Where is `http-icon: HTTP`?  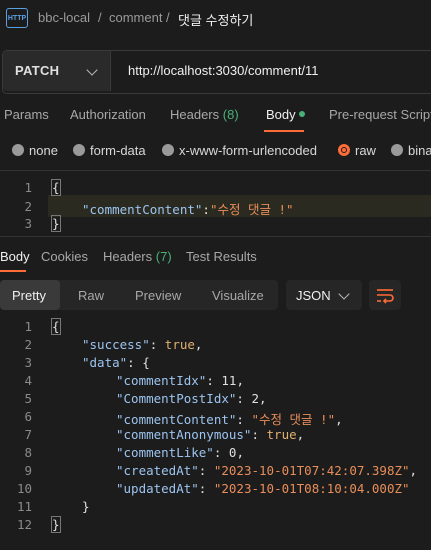 http-icon: HTTP is located at coordinates (17, 18).